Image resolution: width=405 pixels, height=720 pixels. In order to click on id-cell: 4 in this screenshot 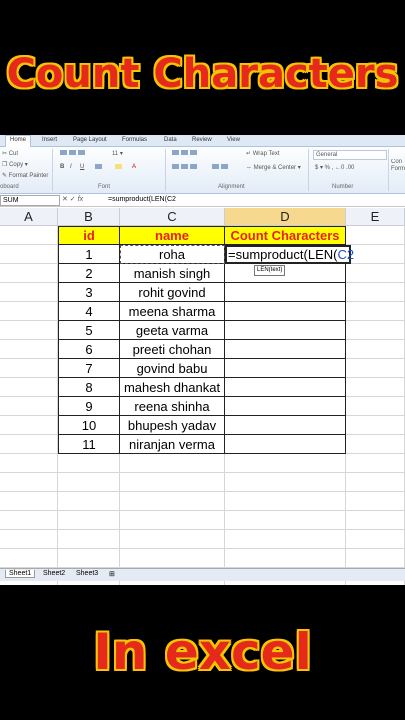, I will do `click(89, 311)`.